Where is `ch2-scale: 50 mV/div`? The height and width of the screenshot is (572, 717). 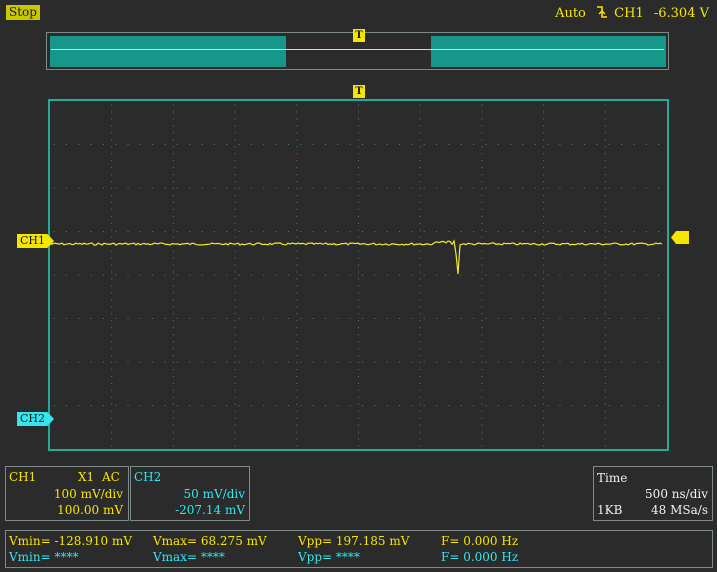 ch2-scale: 50 mV/div is located at coordinates (214, 494).